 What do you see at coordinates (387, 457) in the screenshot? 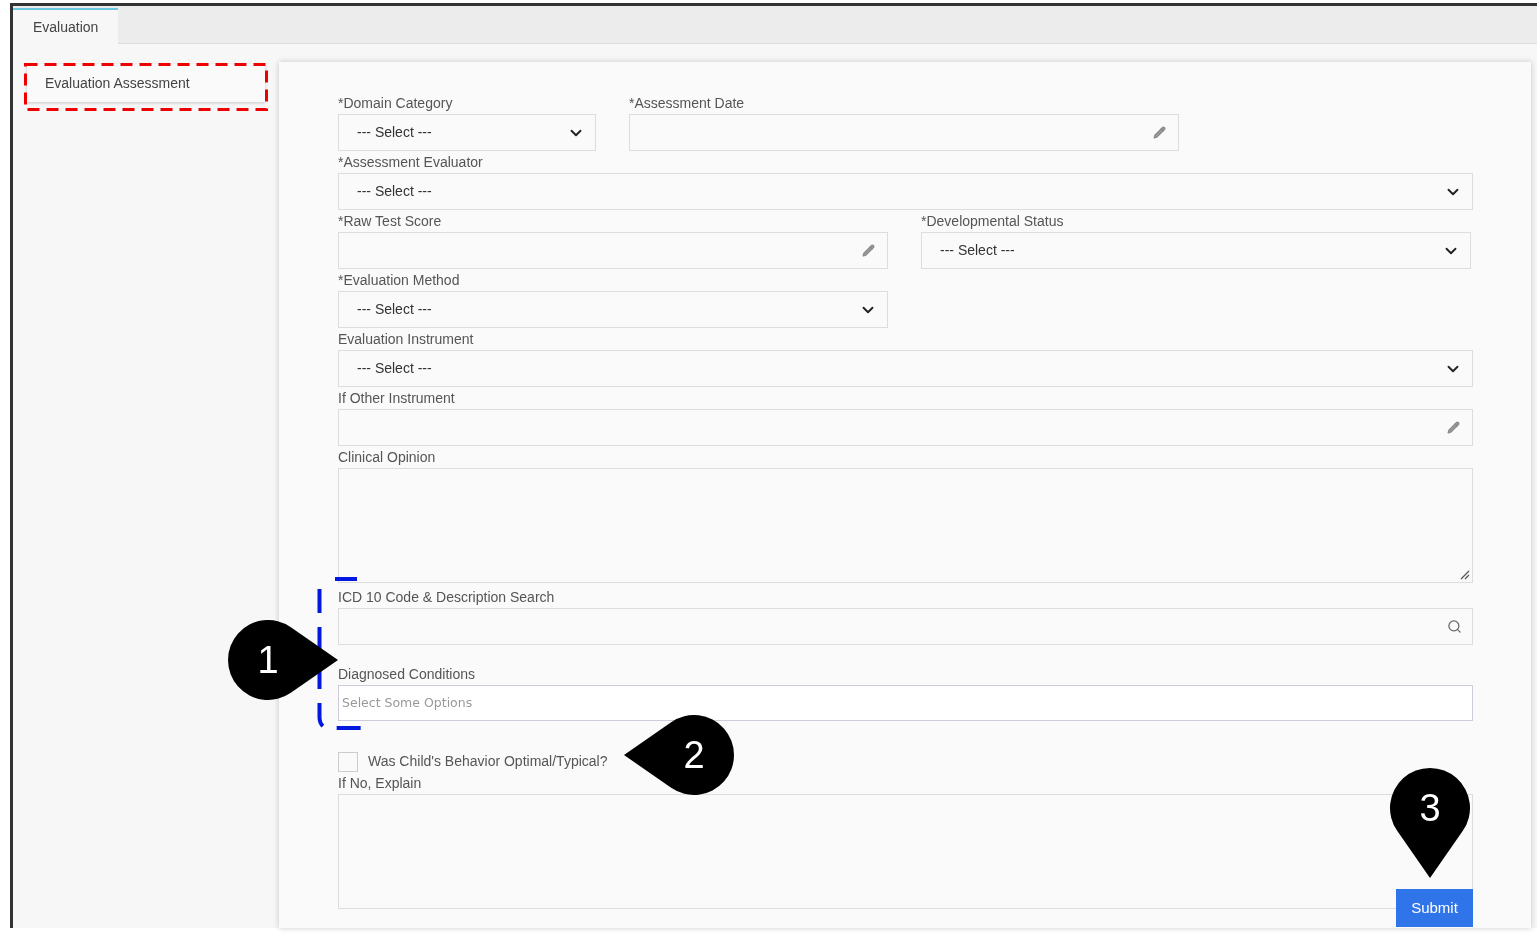
I see `field-label: Clinical Opinion` at bounding box center [387, 457].